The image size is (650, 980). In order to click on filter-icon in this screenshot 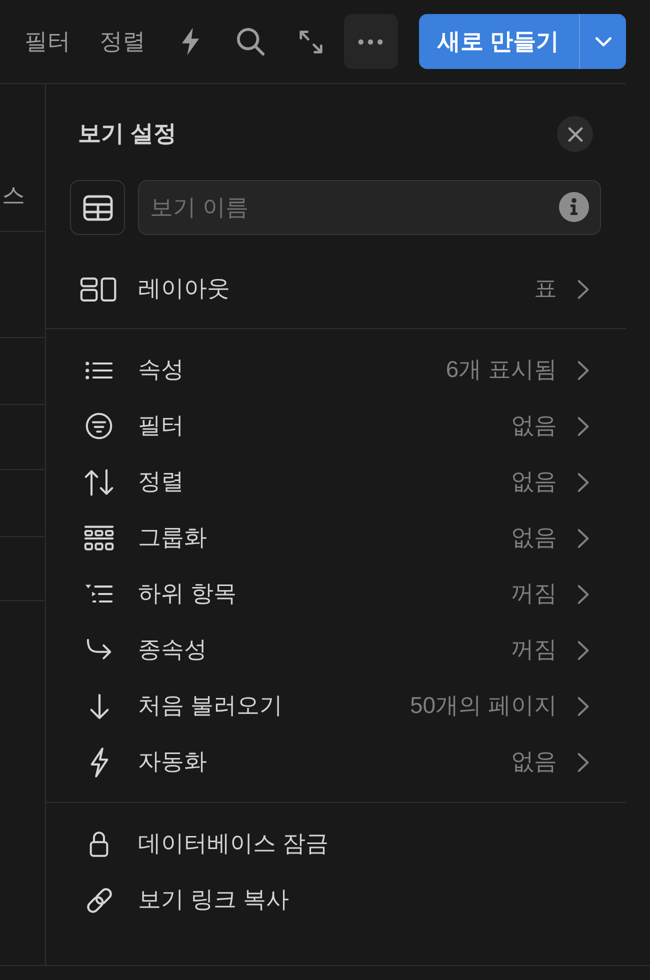, I will do `click(99, 426)`.